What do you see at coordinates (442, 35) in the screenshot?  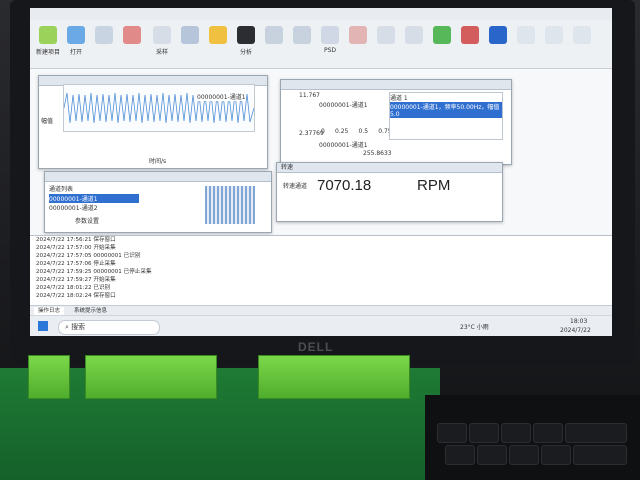 I see `gauge-icon` at bounding box center [442, 35].